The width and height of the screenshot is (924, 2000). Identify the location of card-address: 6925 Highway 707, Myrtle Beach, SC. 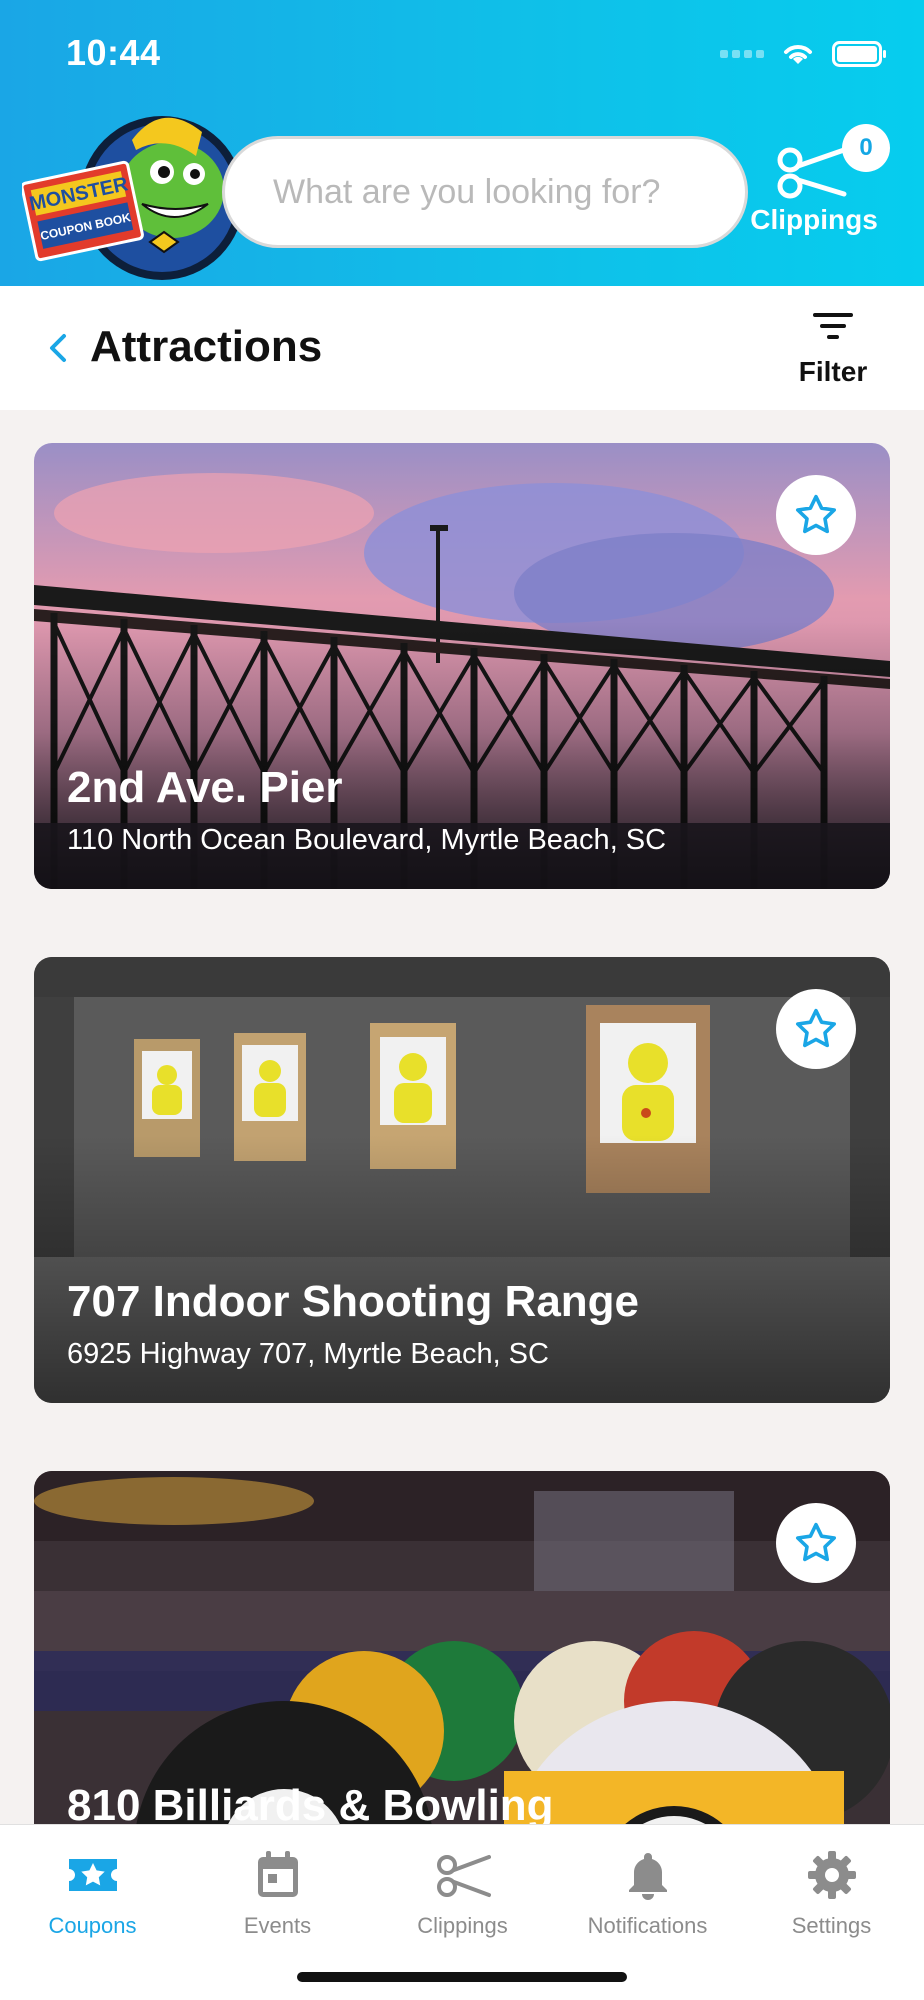
(308, 1354).